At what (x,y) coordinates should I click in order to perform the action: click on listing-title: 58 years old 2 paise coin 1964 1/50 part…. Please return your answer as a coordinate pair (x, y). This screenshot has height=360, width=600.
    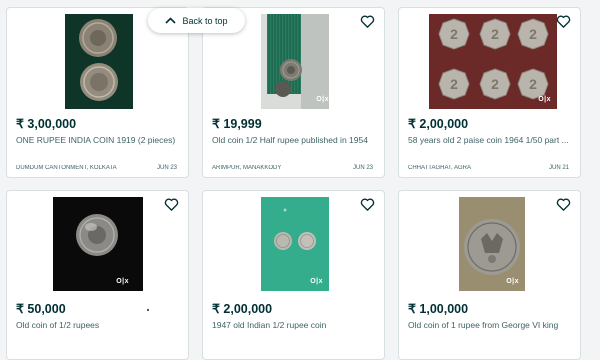
    Looking at the image, I should click on (491, 140).